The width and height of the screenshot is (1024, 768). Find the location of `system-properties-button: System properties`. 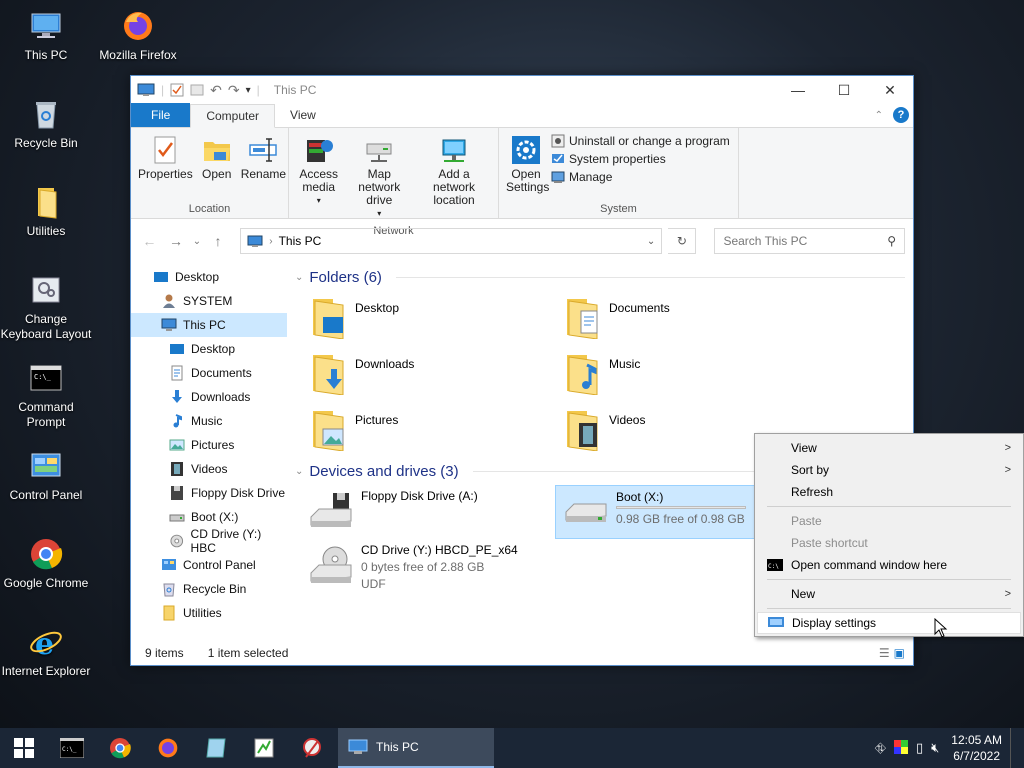

system-properties-button: System properties is located at coordinates (640, 159).